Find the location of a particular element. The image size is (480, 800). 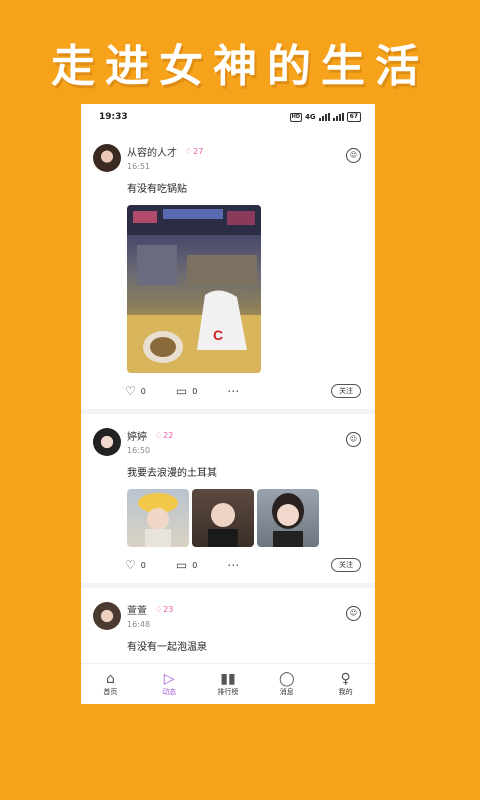

post-time: 16:48 is located at coordinates (139, 624).